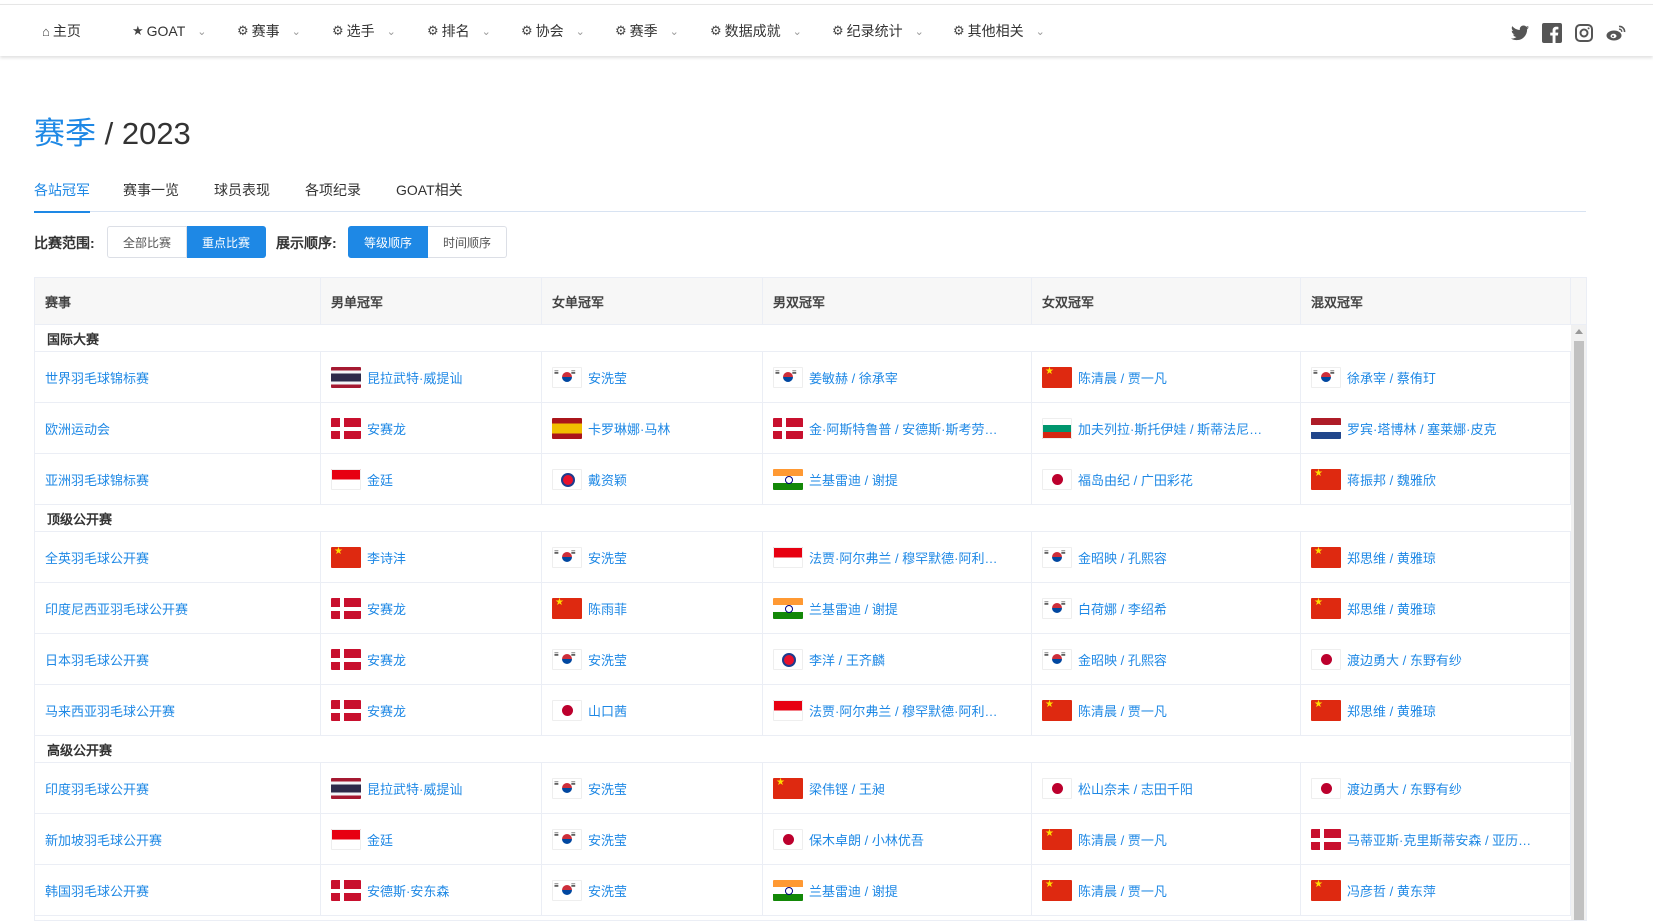 This screenshot has height=921, width=1653. What do you see at coordinates (607, 710) in the screenshot?
I see `champion-name-link: 山口茜` at bounding box center [607, 710].